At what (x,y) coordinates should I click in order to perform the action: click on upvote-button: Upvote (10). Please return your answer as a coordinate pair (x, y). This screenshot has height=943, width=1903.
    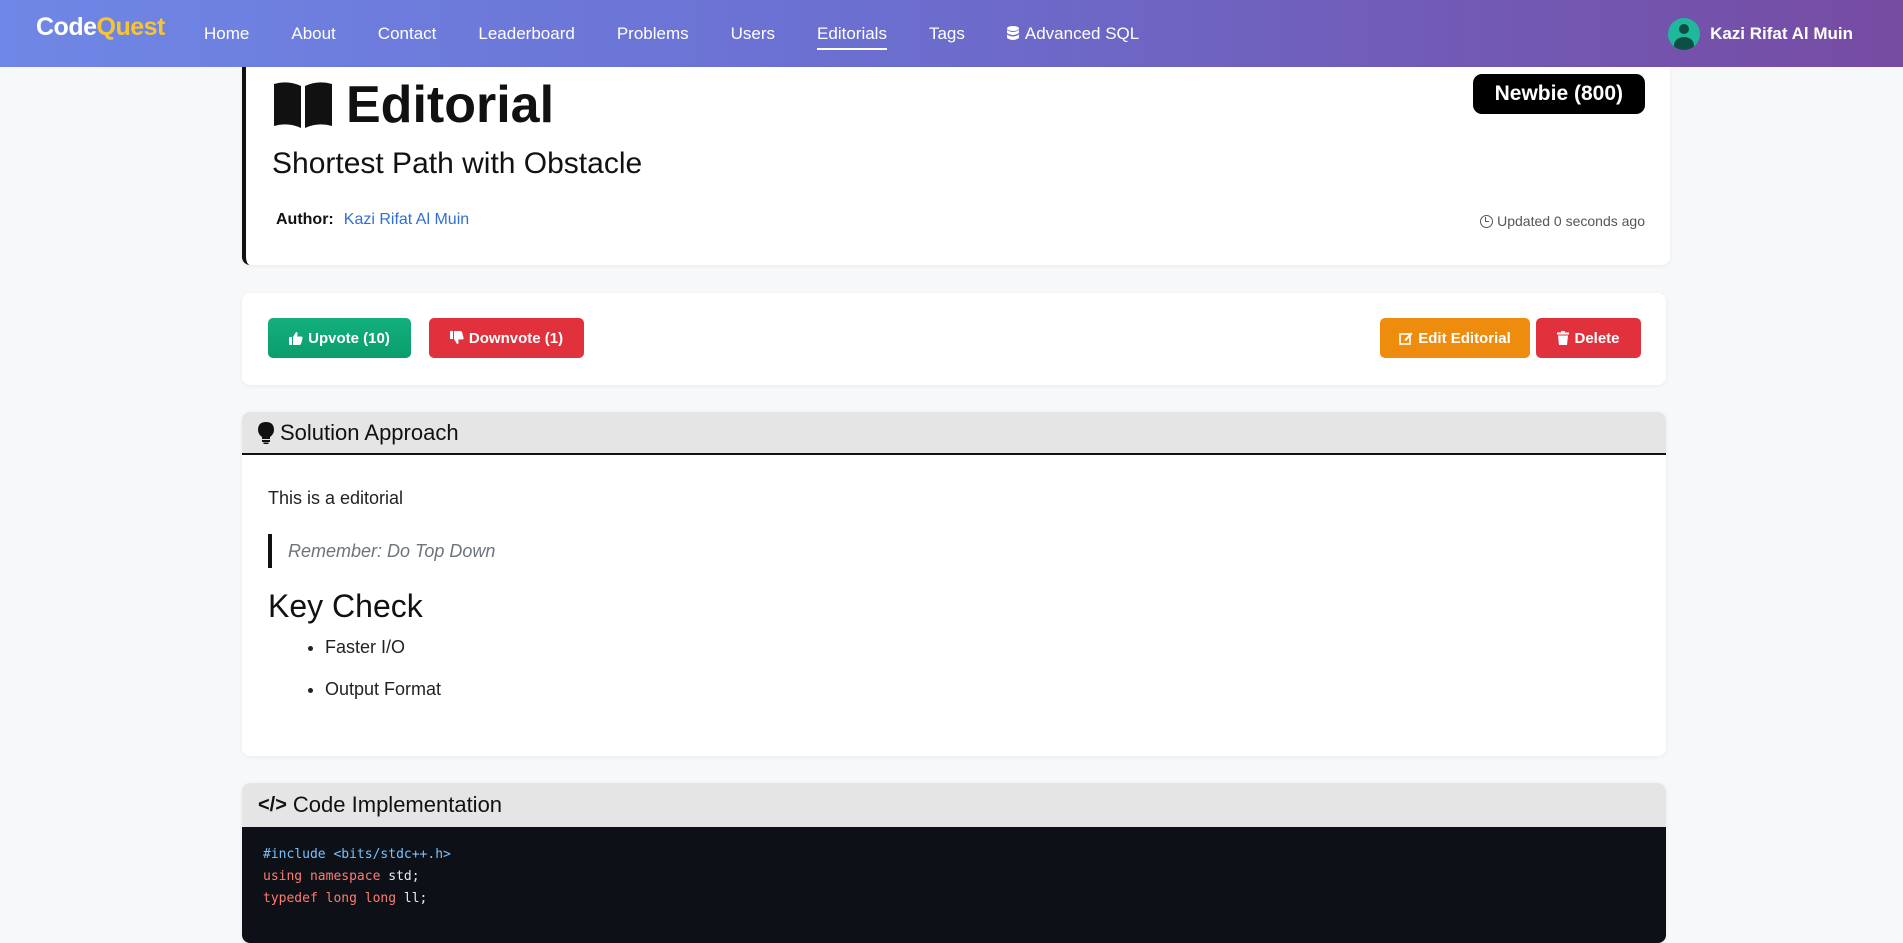
    Looking at the image, I should click on (339, 338).